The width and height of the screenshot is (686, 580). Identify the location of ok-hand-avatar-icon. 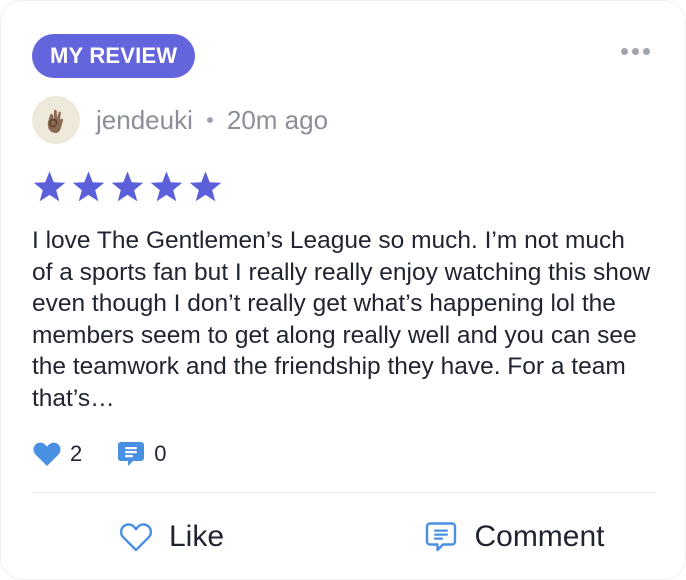
(55, 121).